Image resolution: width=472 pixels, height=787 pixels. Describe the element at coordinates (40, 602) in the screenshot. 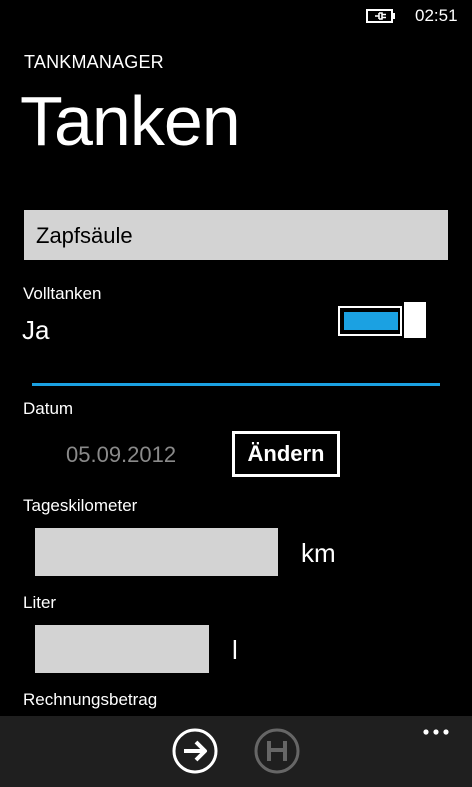

I see `liter-label: Liter` at that location.